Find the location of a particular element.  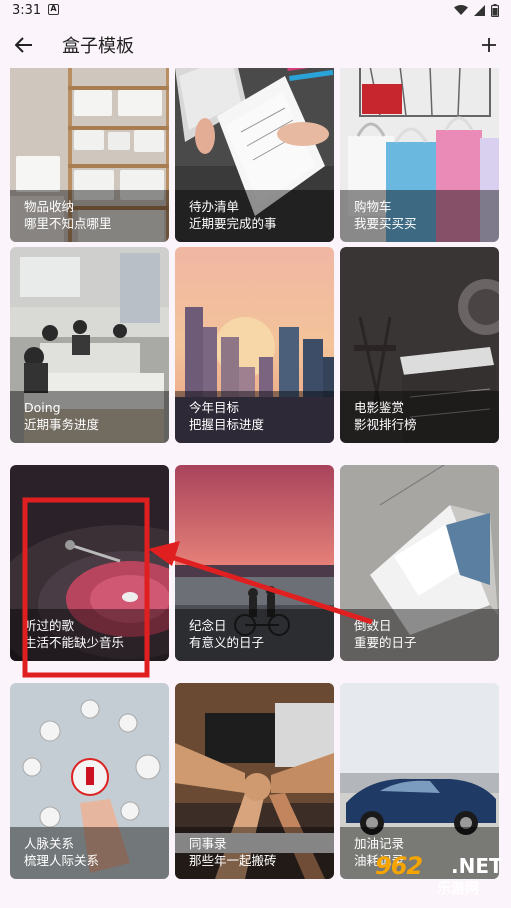

card-subtitle: 近期要完成的事 is located at coordinates (233, 223).